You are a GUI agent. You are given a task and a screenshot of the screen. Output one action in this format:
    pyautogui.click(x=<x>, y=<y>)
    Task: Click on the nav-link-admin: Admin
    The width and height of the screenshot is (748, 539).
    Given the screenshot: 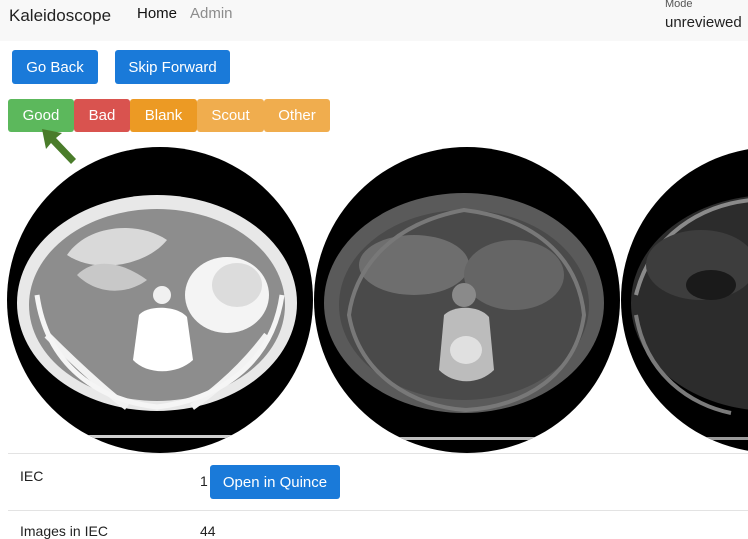 What is the action you would take?
    pyautogui.click(x=211, y=13)
    